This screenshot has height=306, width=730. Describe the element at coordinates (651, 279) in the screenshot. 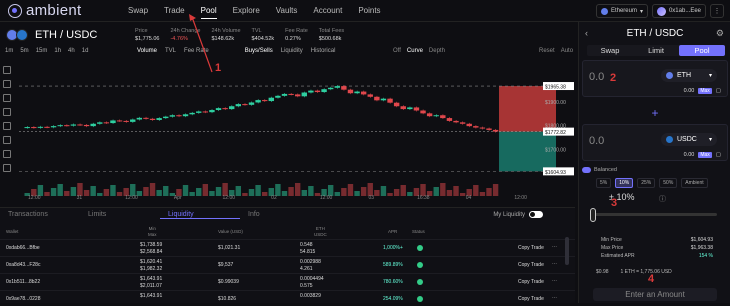

I see `annotation-4: 4` at that location.